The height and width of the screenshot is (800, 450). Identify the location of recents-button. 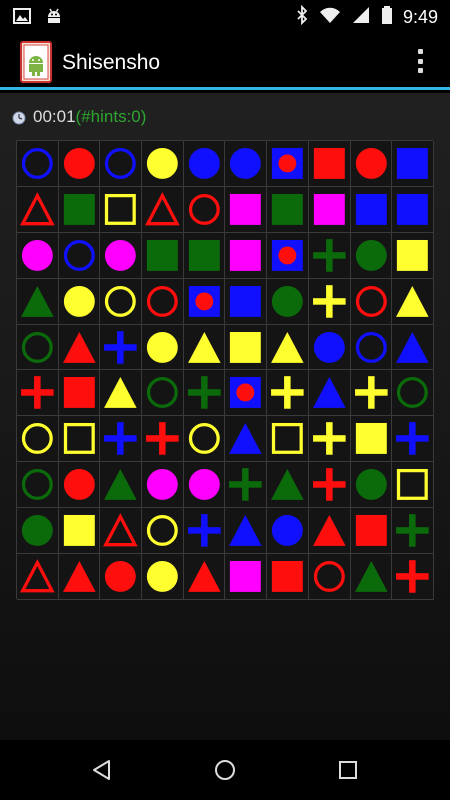
(348, 770).